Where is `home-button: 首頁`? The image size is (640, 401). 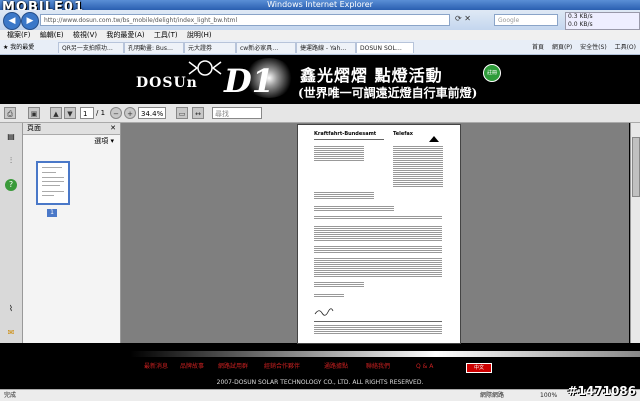 home-button: 首頁 is located at coordinates (538, 47).